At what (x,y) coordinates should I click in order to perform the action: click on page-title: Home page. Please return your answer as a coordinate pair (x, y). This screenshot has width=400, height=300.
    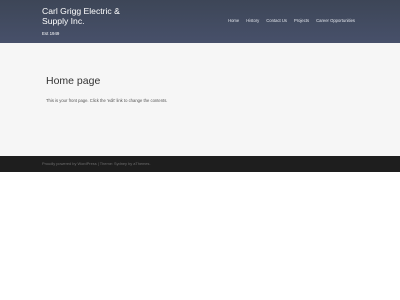
    Looking at the image, I should click on (73, 81).